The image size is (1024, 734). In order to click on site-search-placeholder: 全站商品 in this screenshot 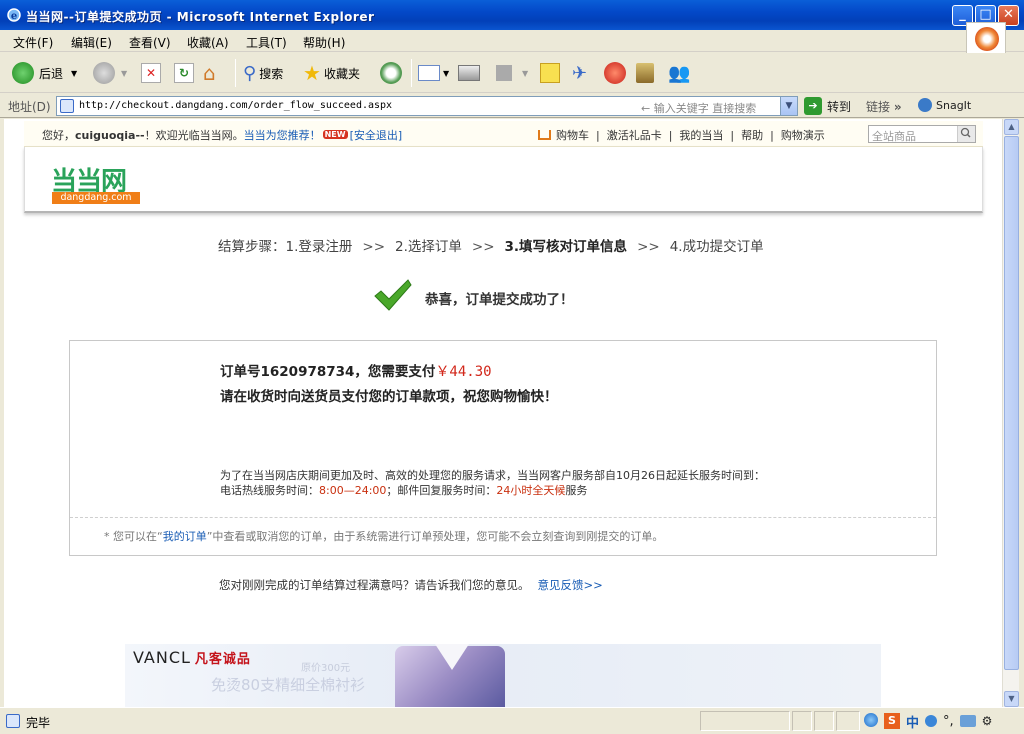, I will do `click(894, 136)`.